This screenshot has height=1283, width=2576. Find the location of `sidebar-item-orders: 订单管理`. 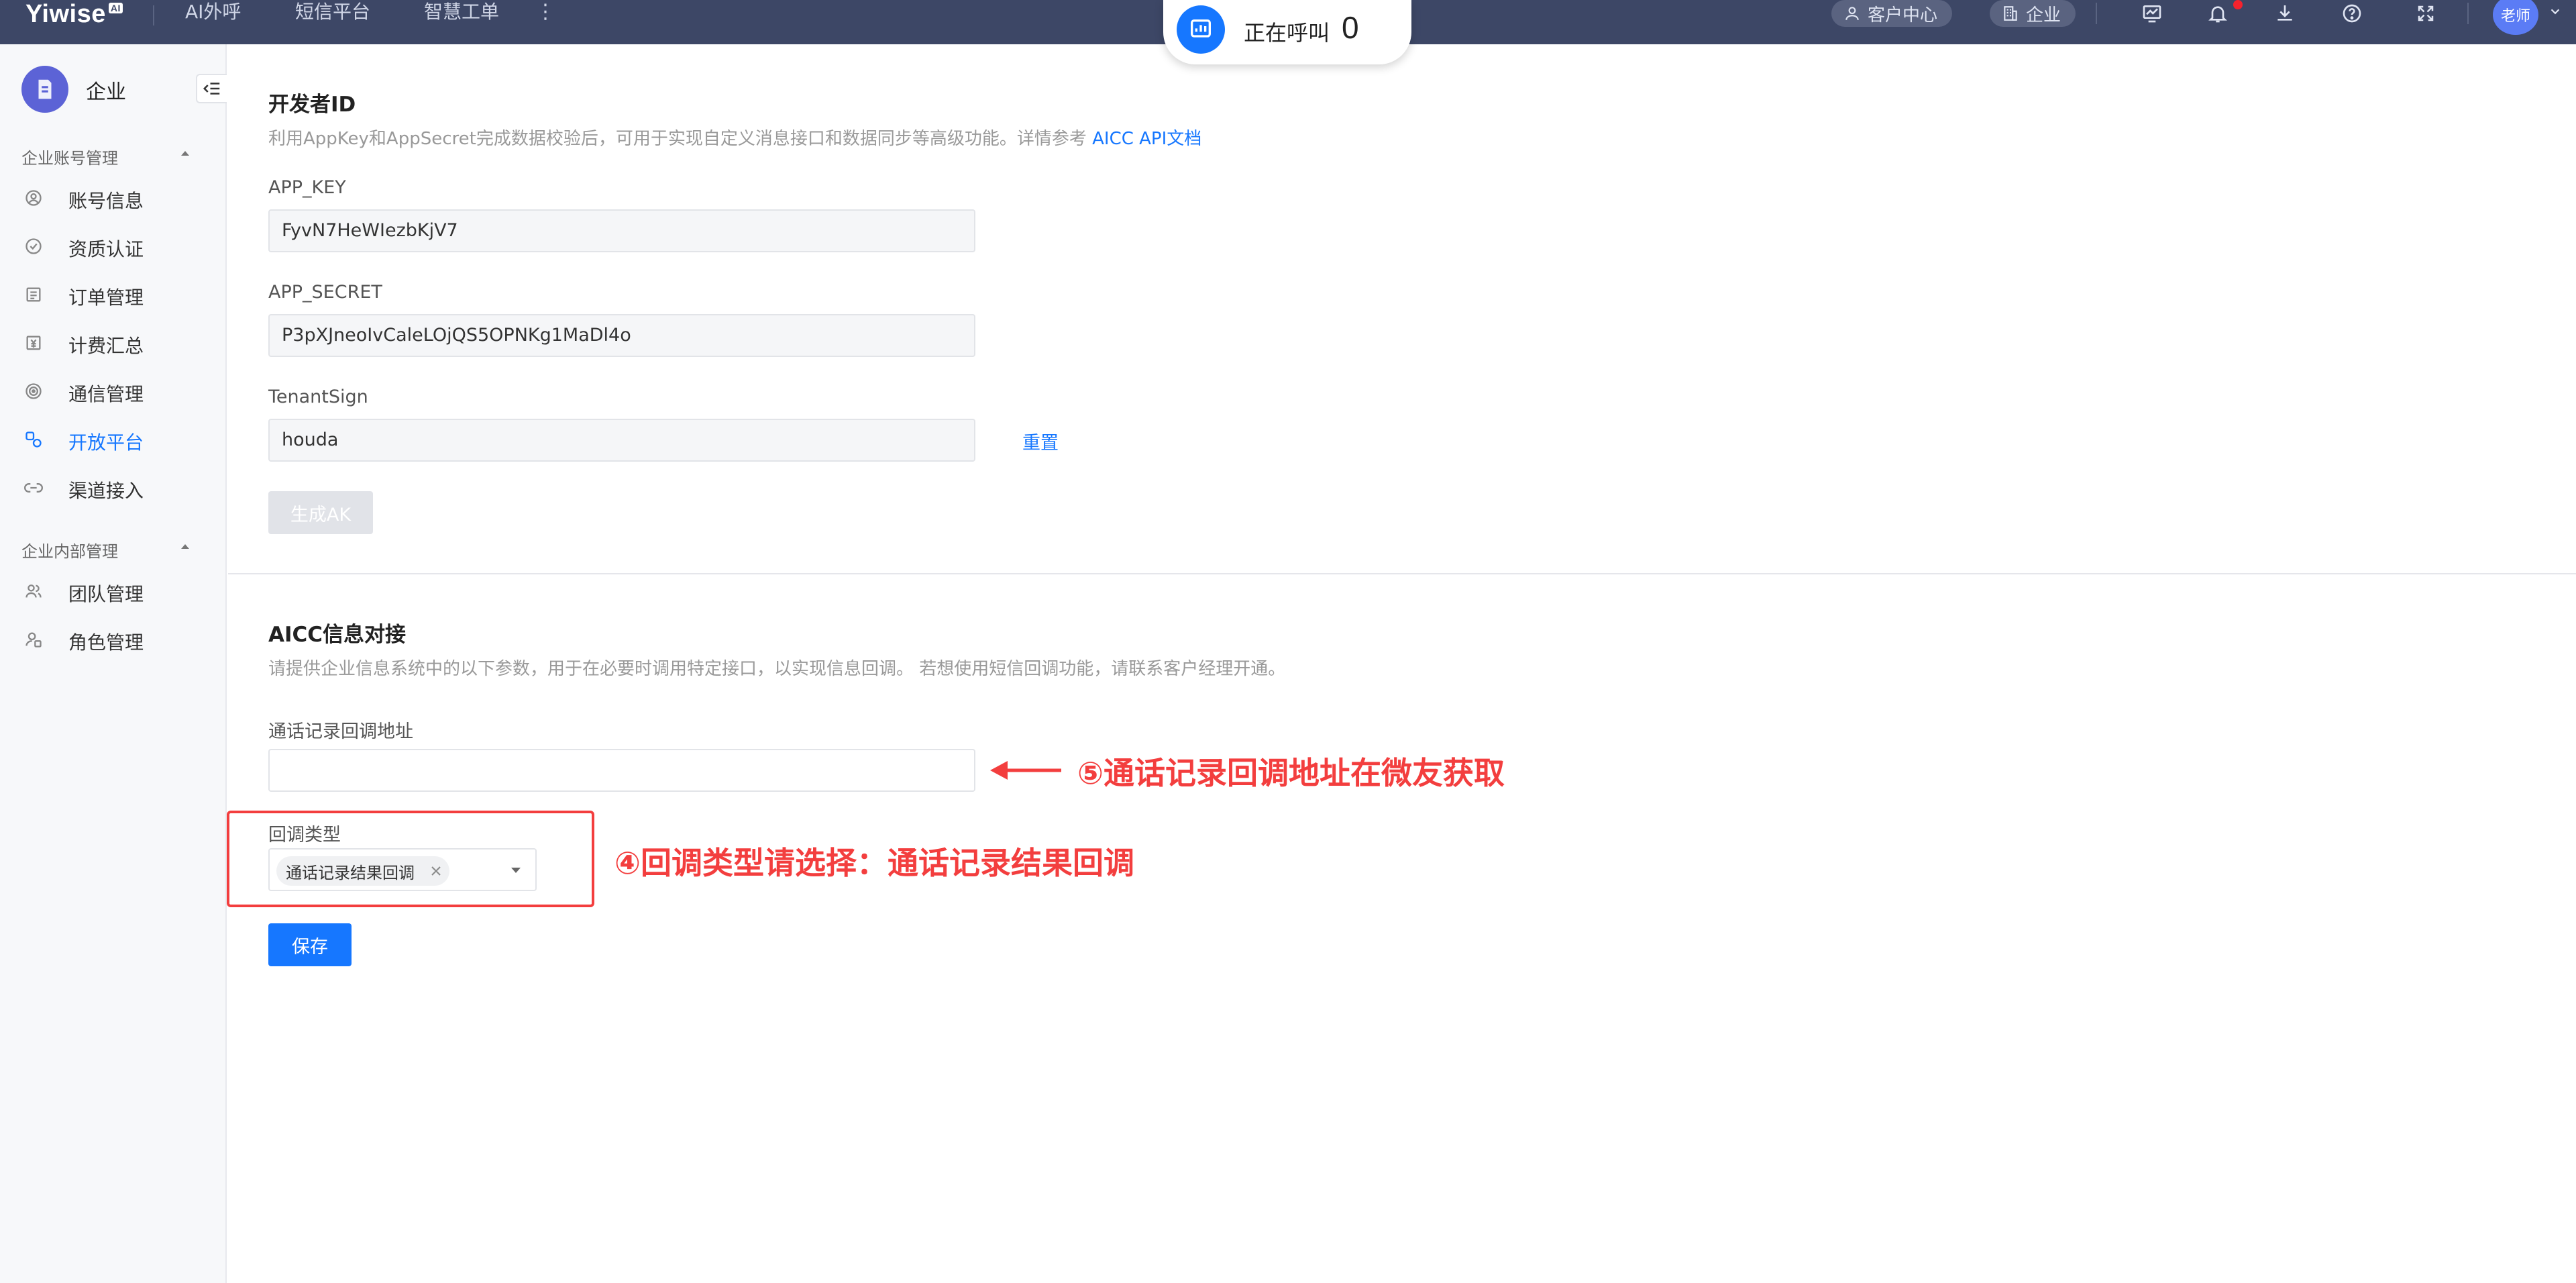

sidebar-item-orders: 订单管理 is located at coordinates (112, 294).